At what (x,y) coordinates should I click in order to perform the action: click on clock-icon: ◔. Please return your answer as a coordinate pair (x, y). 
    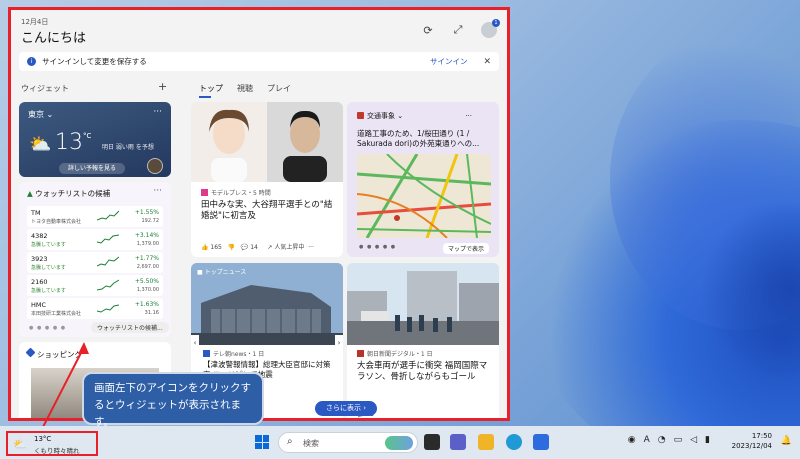
    Looking at the image, I should click on (662, 440).